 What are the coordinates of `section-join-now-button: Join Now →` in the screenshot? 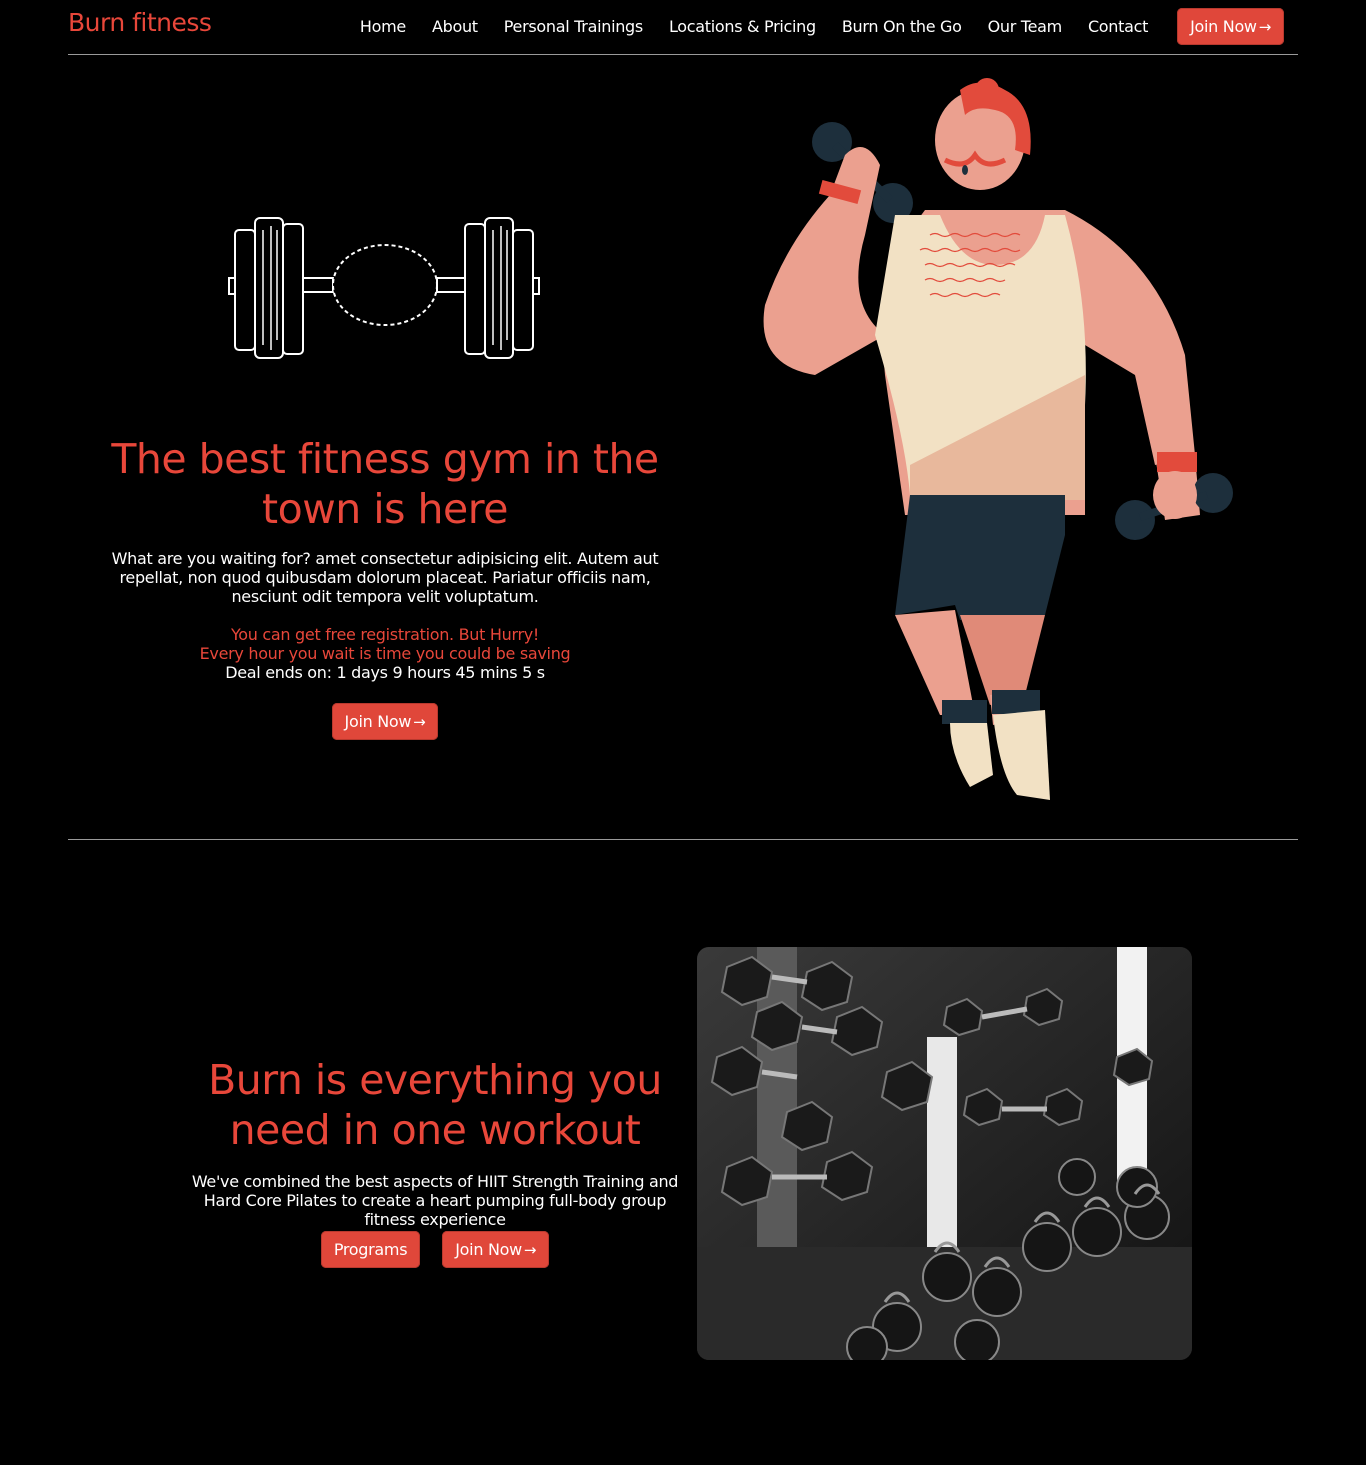 It's located at (496, 1249).